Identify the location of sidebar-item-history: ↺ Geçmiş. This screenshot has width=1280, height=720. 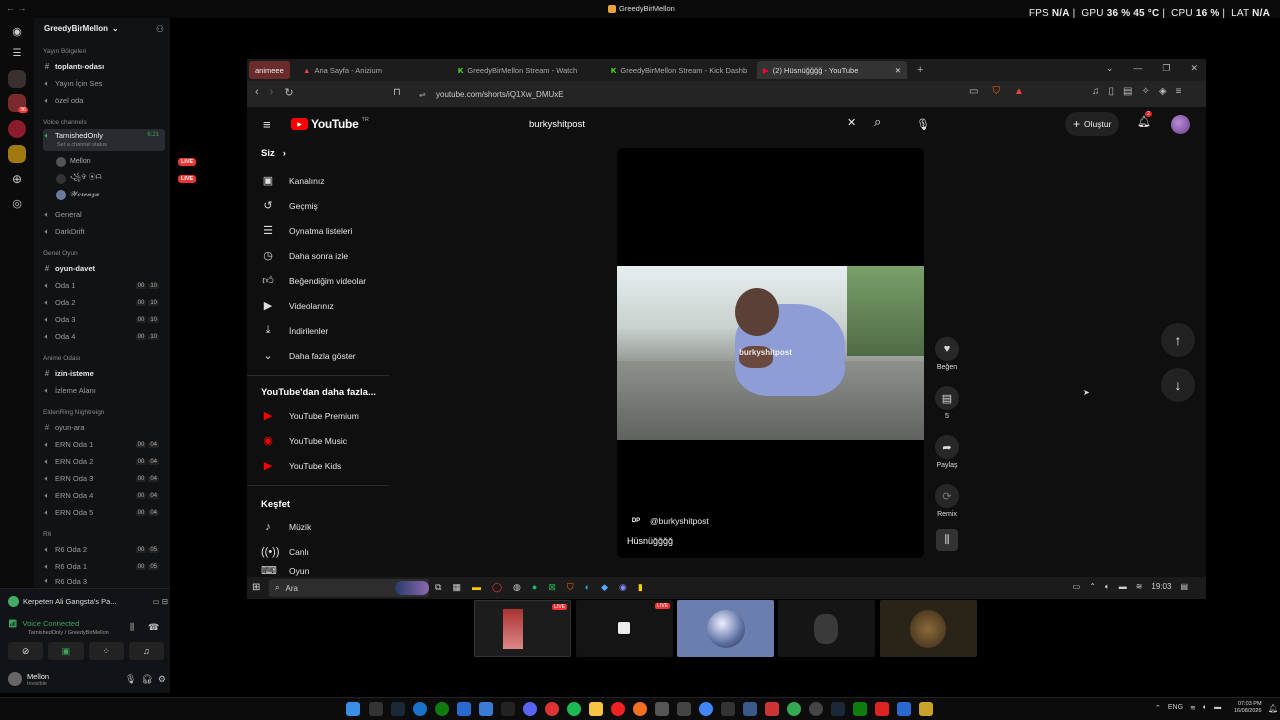
(289, 205).